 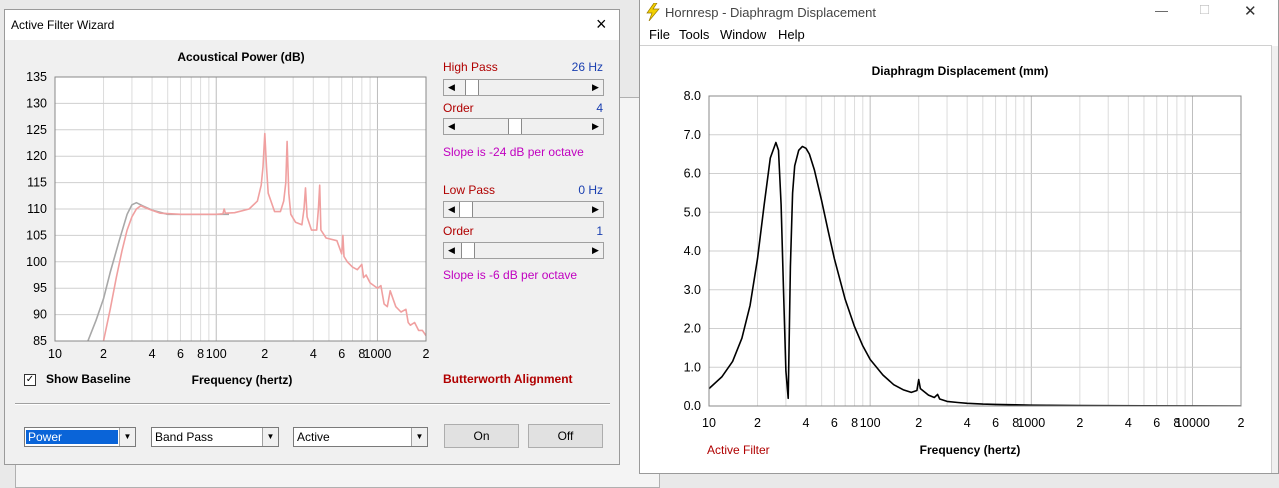 What do you see at coordinates (692, 251) in the screenshot?
I see `y-tick-label: 4.0` at bounding box center [692, 251].